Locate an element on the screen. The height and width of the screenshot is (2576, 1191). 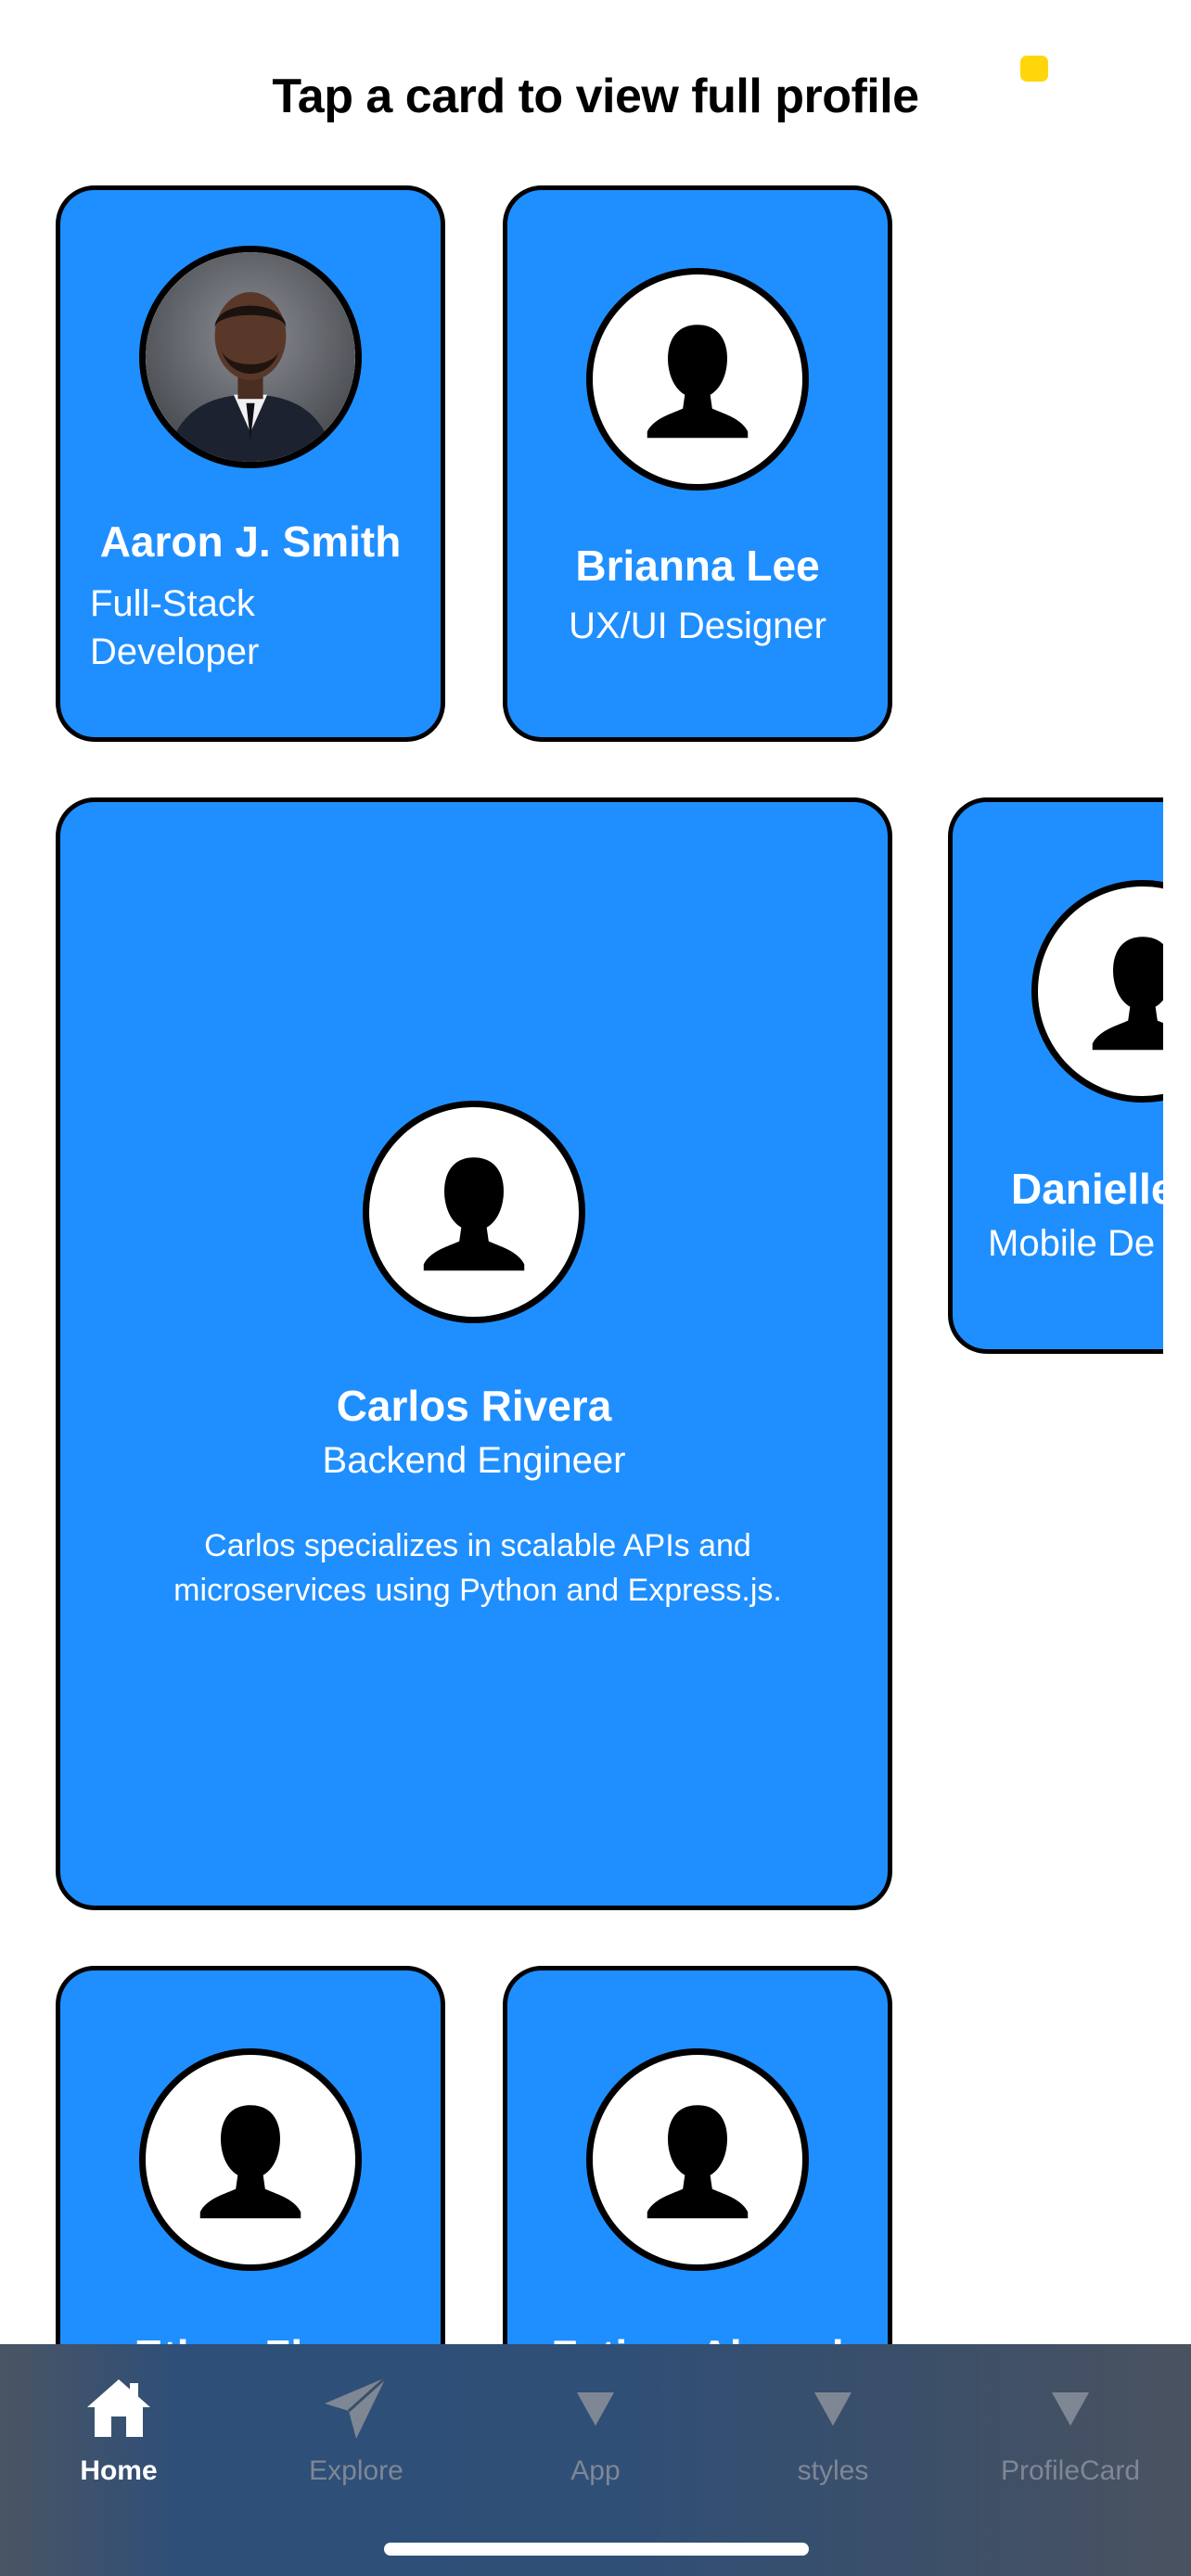
tab-label: App is located at coordinates (595, 2471).